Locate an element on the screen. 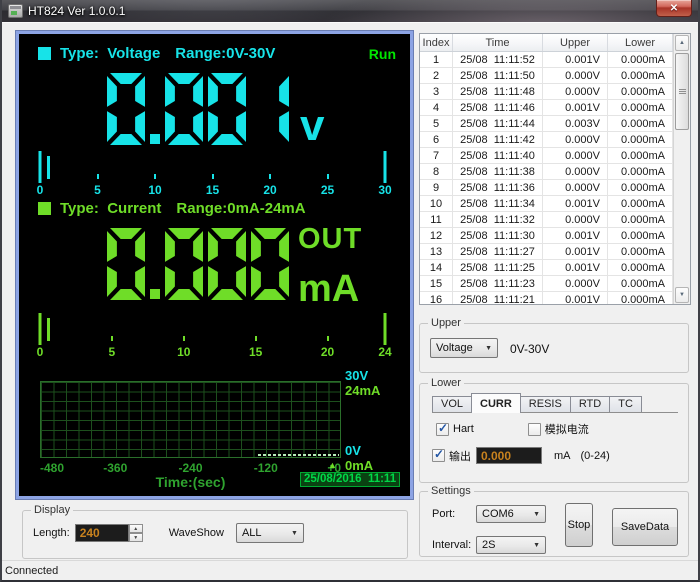 The width and height of the screenshot is (700, 582). display-group: Display Length: 240 ▲ ▼ WaveShow ALL ▼ is located at coordinates (215, 531).